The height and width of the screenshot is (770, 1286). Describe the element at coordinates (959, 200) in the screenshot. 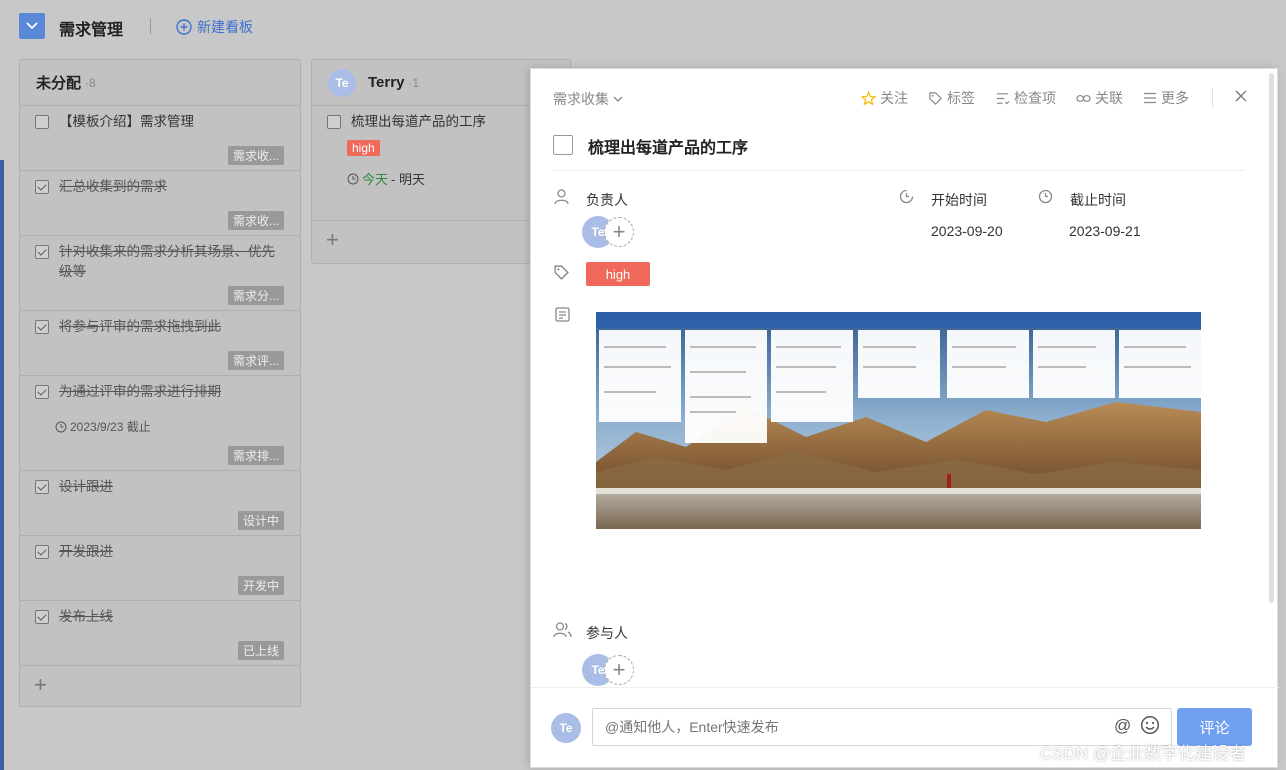

I see `start-time-label: 开始时间` at that location.